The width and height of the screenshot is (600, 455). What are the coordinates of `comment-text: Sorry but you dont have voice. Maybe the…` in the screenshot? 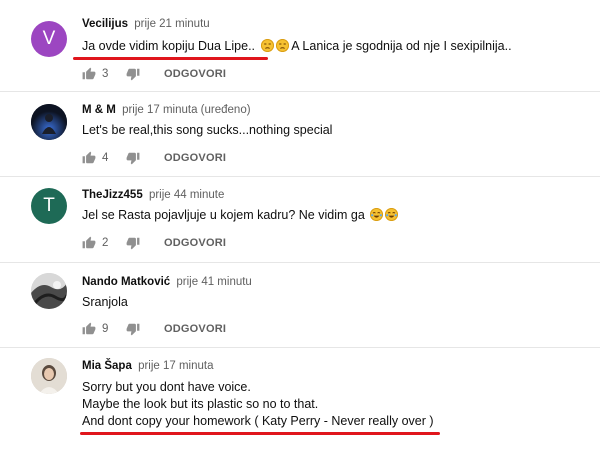 It's located at (258, 404).